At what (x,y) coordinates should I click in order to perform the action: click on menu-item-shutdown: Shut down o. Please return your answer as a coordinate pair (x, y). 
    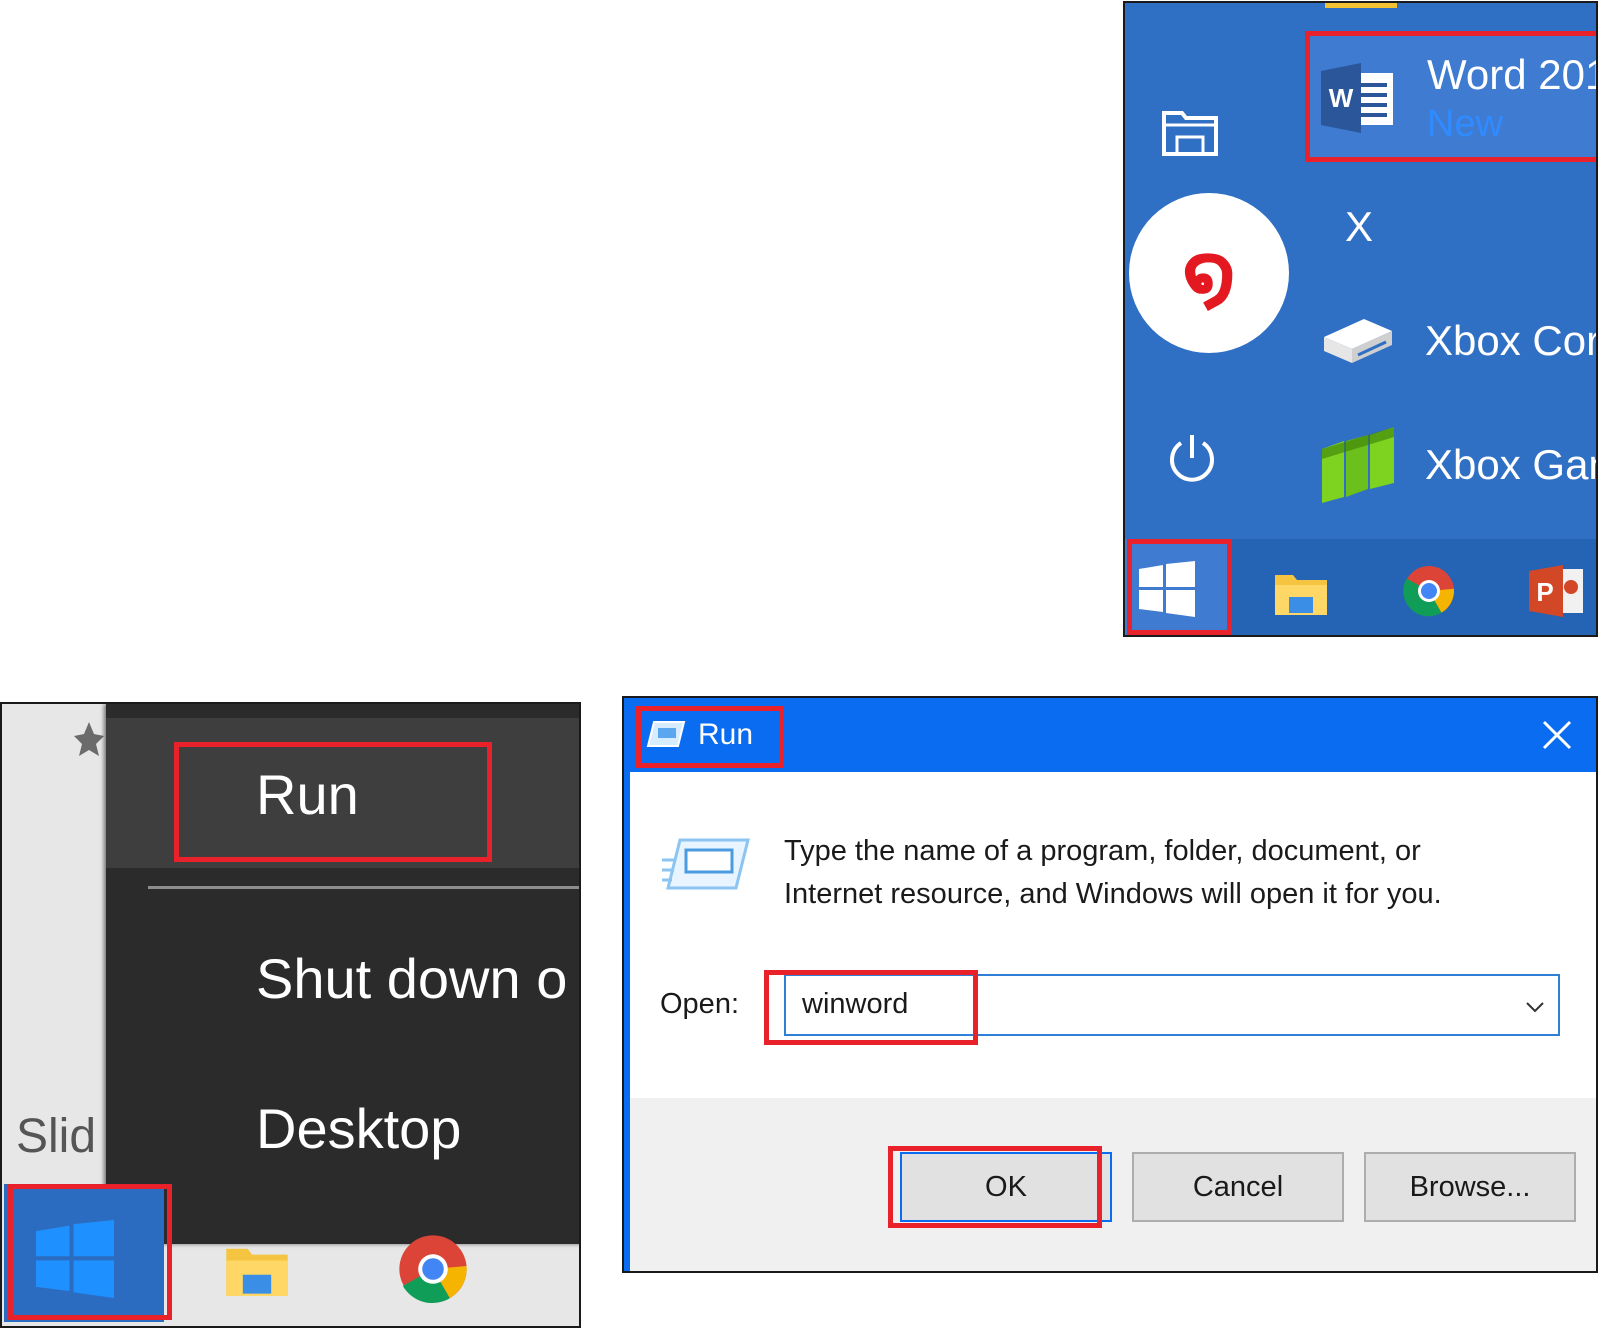
    Looking at the image, I should click on (342, 979).